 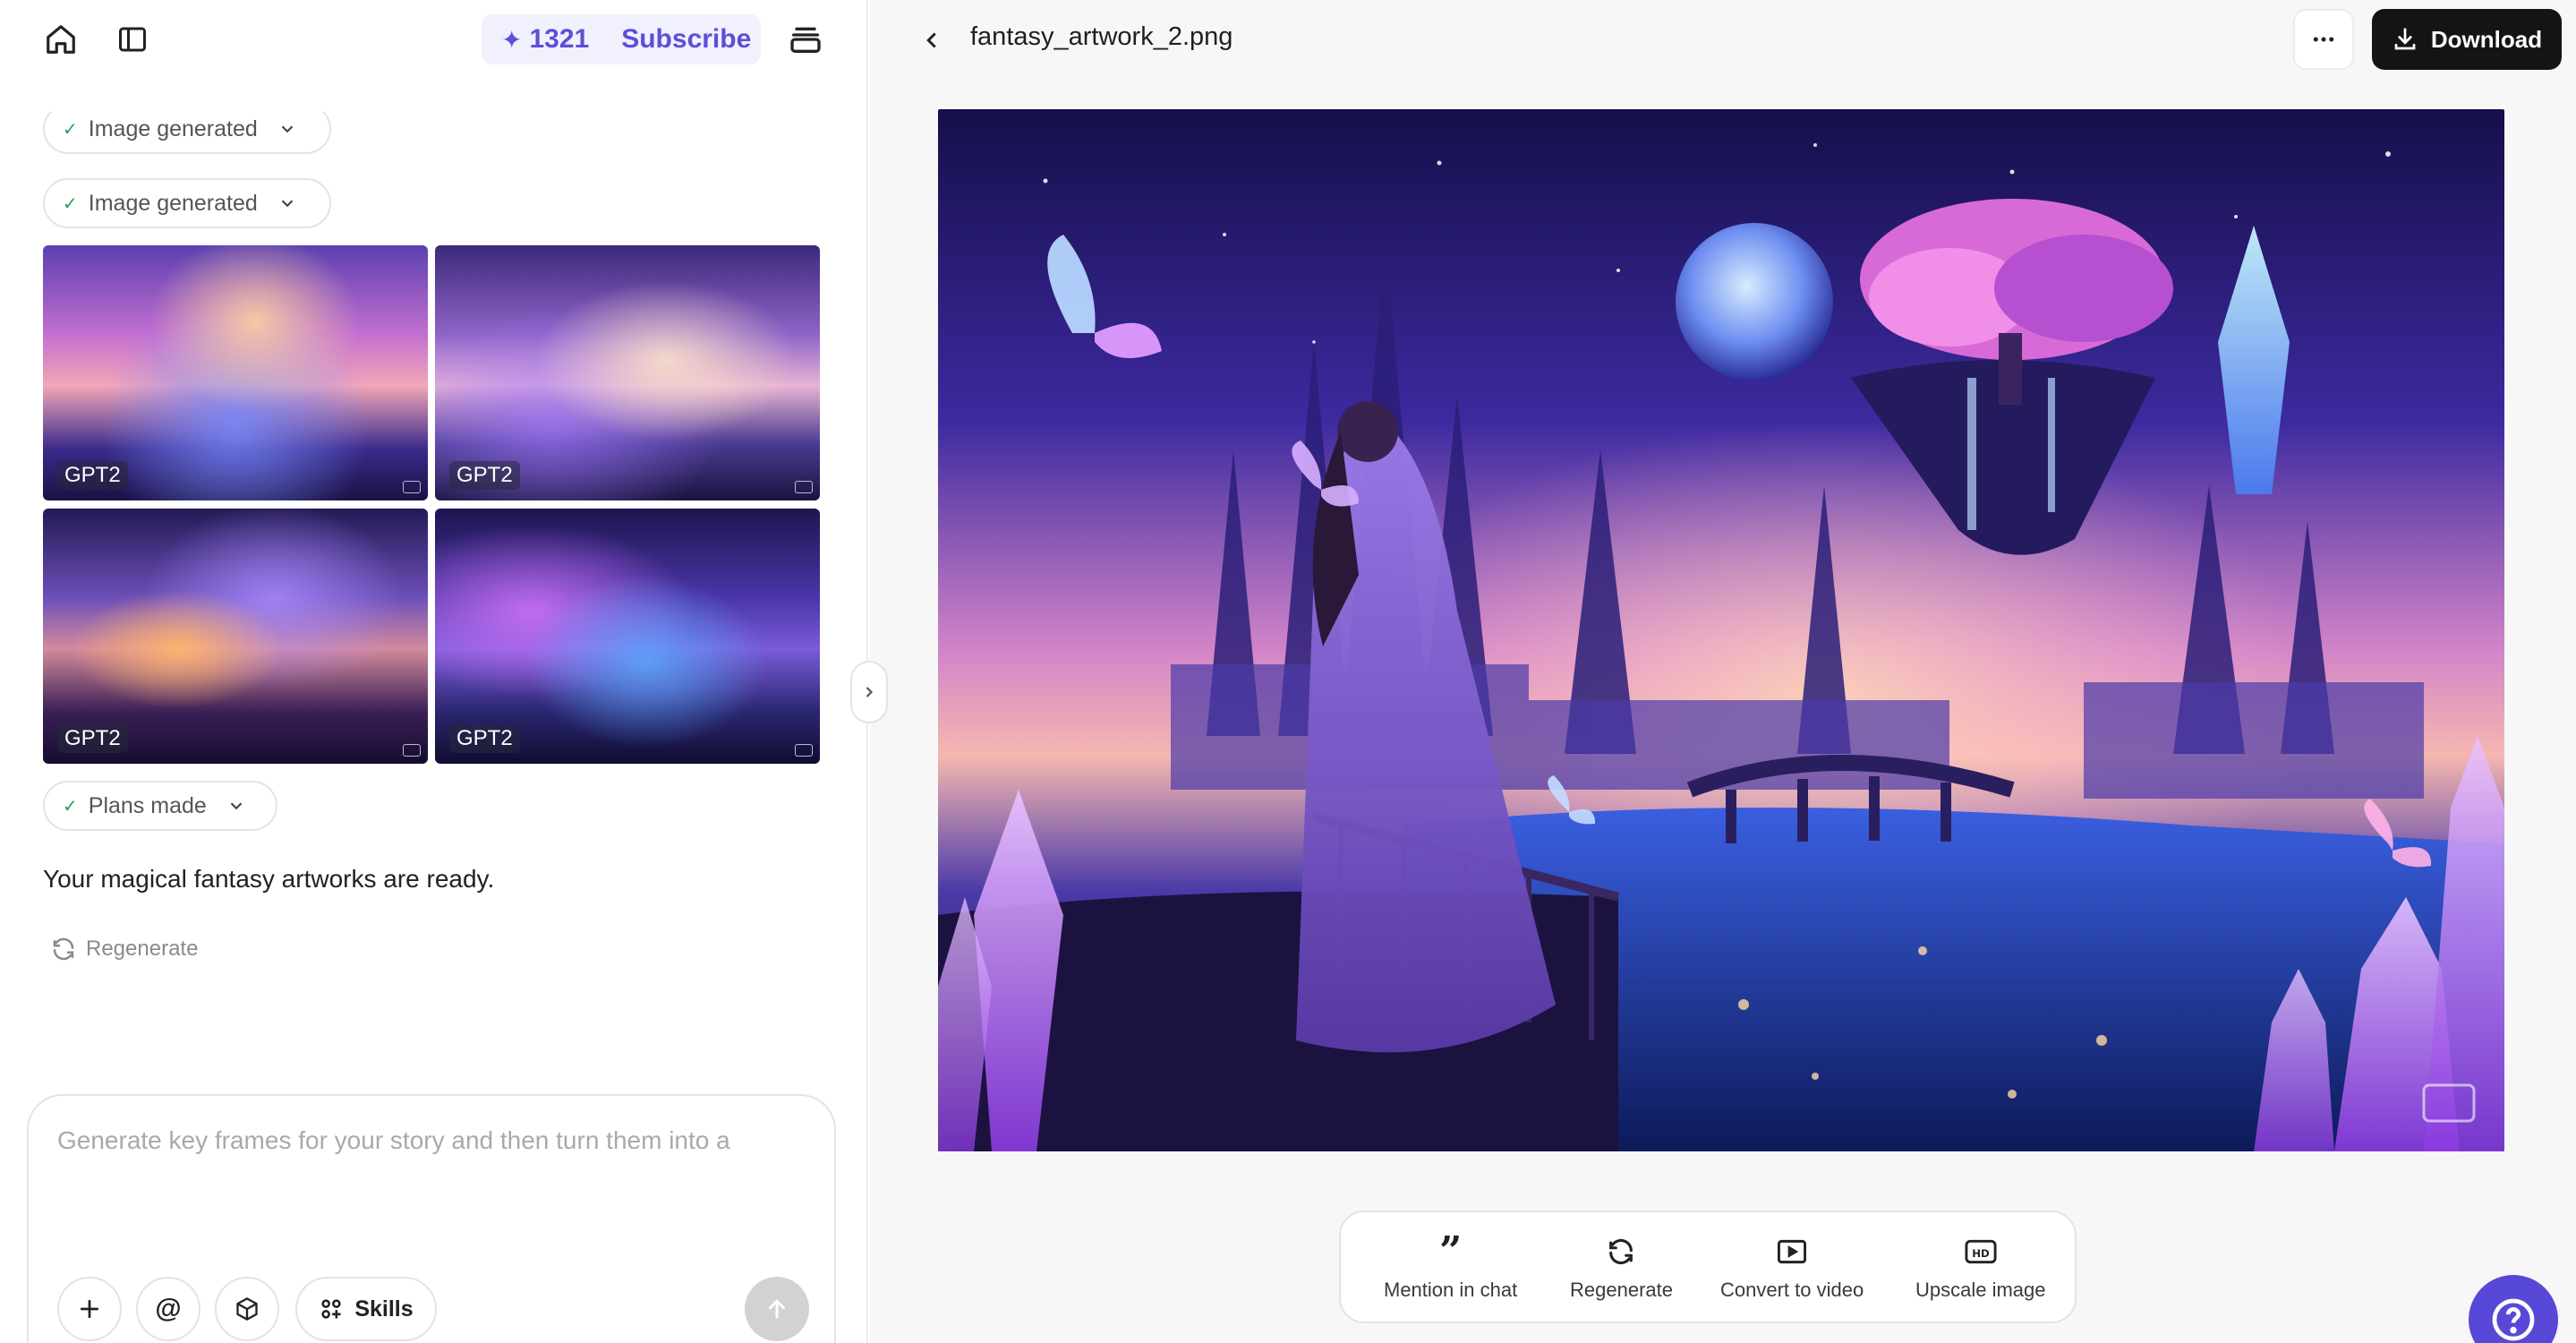 I want to click on subscribe-button: Subscribe, so click(x=686, y=39).